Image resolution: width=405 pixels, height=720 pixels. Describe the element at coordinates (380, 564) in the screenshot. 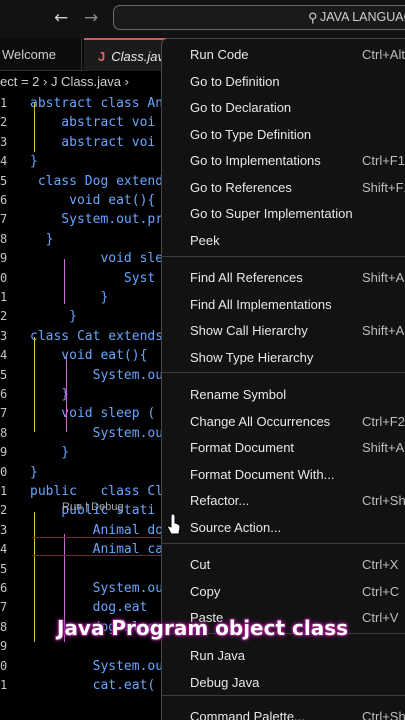

I see `menu-item-shortcut: Ctrl+X` at that location.